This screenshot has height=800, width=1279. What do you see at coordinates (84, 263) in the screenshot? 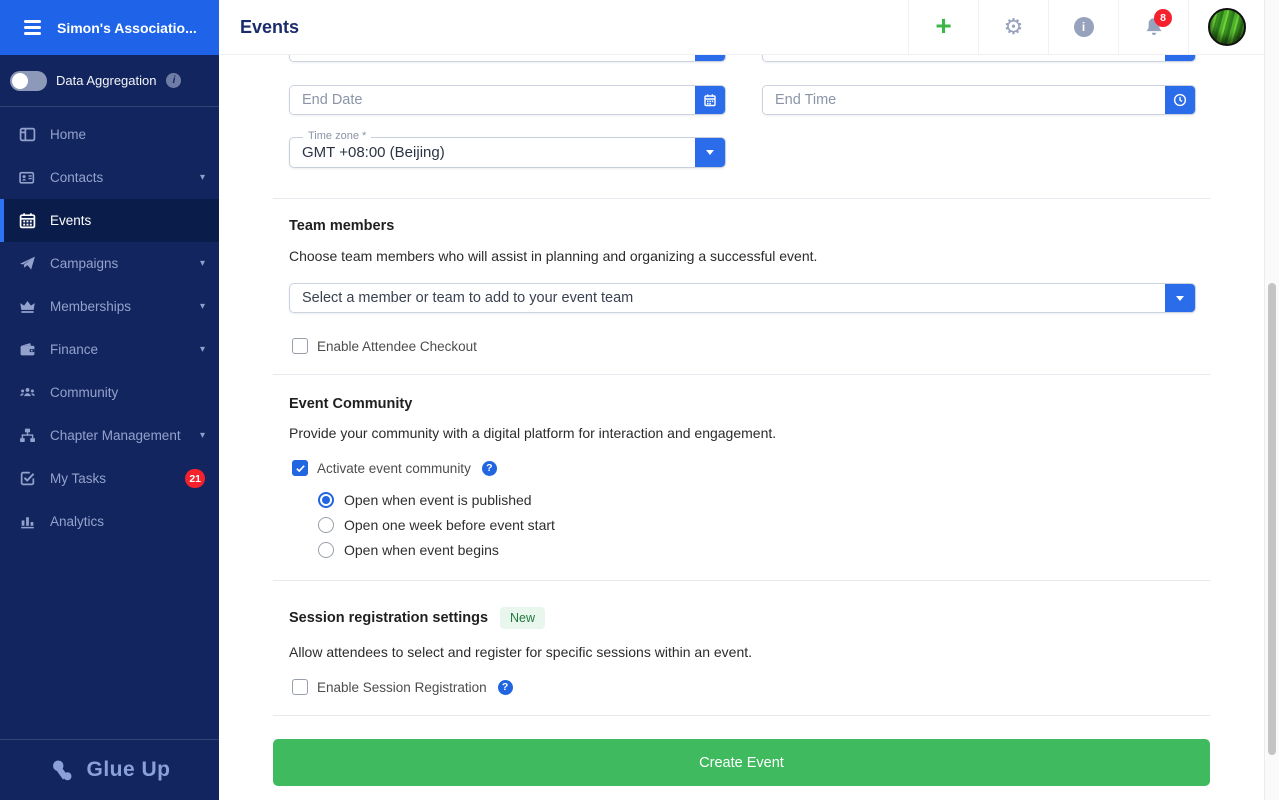
I see `sidebar-item-label: Campaigns` at bounding box center [84, 263].